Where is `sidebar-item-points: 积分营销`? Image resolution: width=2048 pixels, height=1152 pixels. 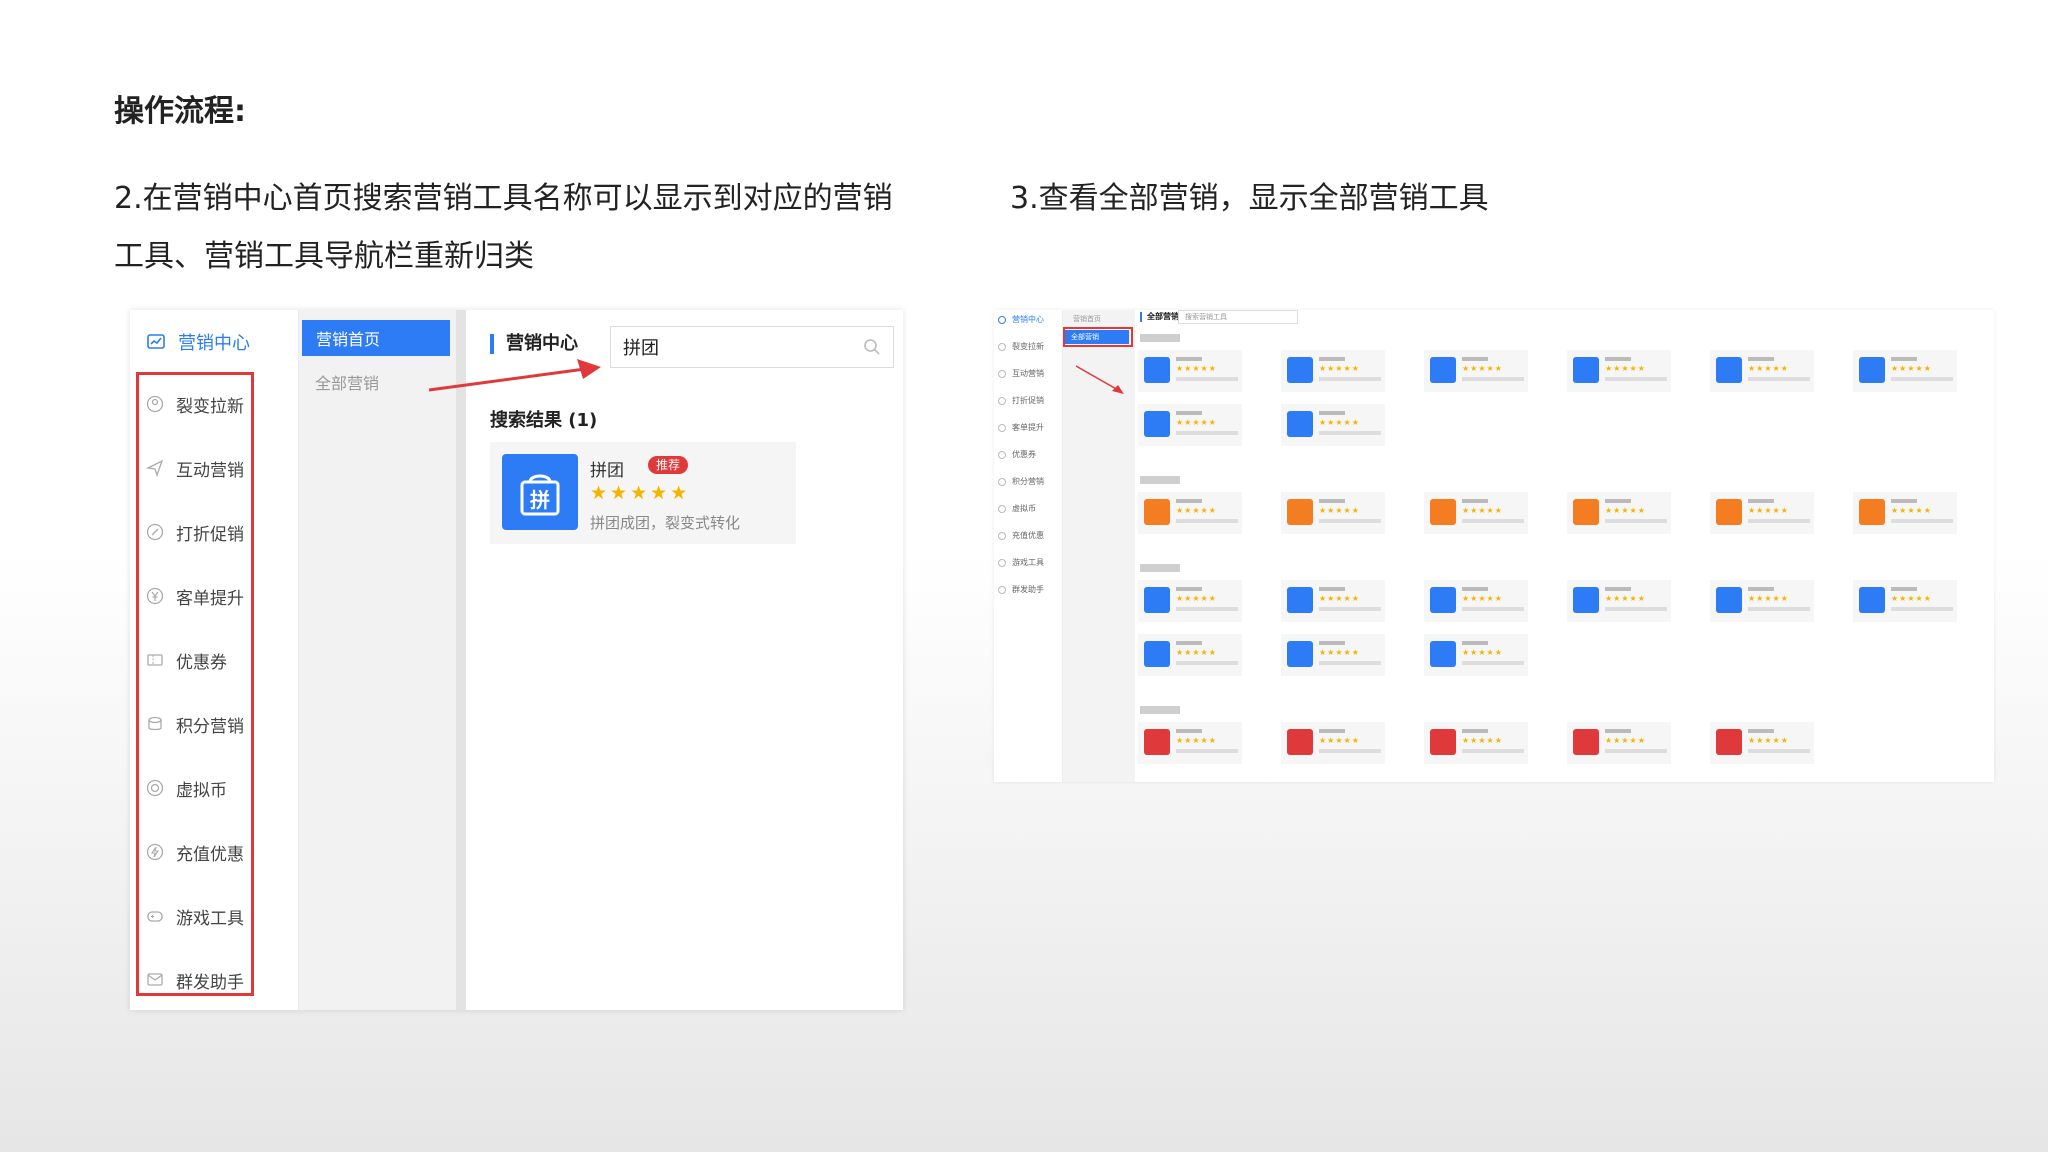 sidebar-item-points: 积分营销 is located at coordinates (215, 724).